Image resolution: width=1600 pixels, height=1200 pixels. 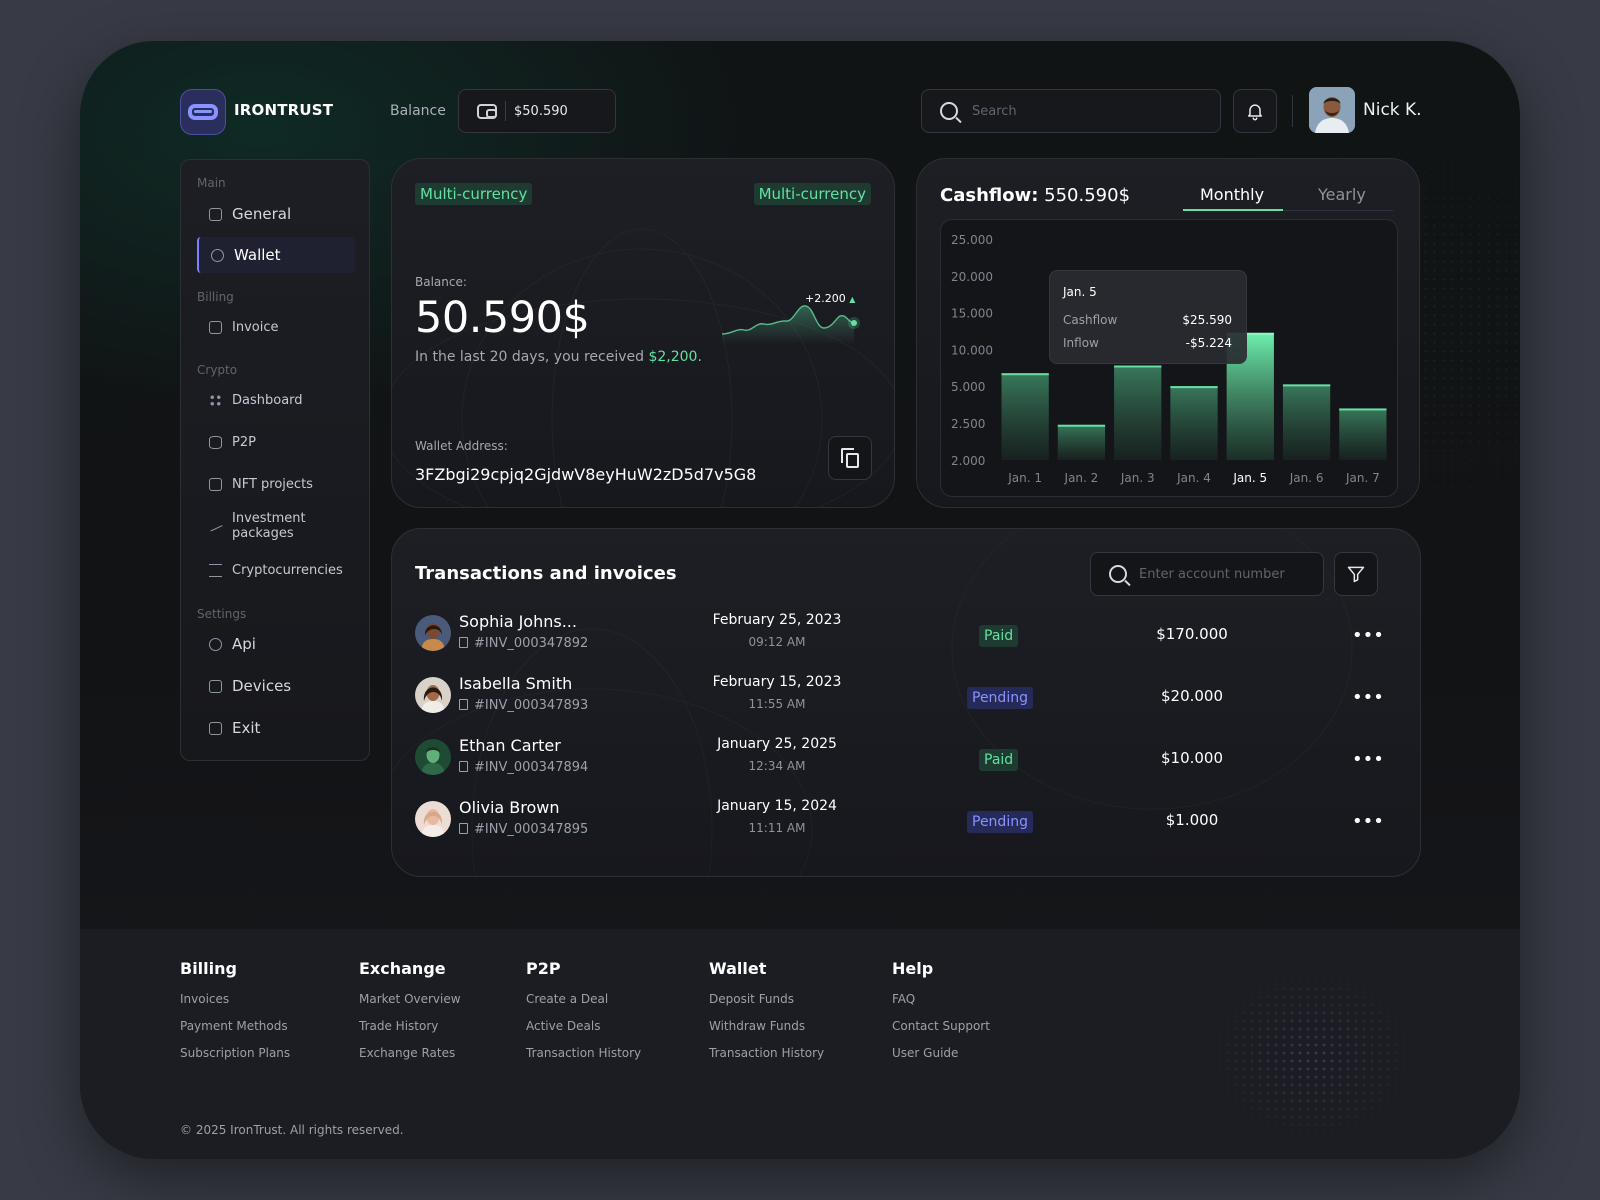 I want to click on transaction-date: February 15, 2023, so click(x=777, y=682).